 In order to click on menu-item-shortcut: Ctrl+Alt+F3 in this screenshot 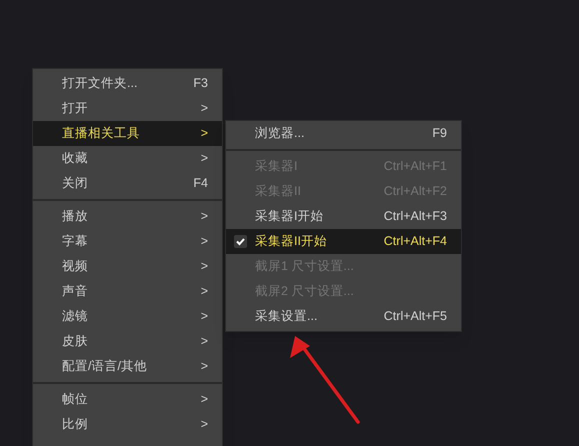, I will do `click(416, 217)`.